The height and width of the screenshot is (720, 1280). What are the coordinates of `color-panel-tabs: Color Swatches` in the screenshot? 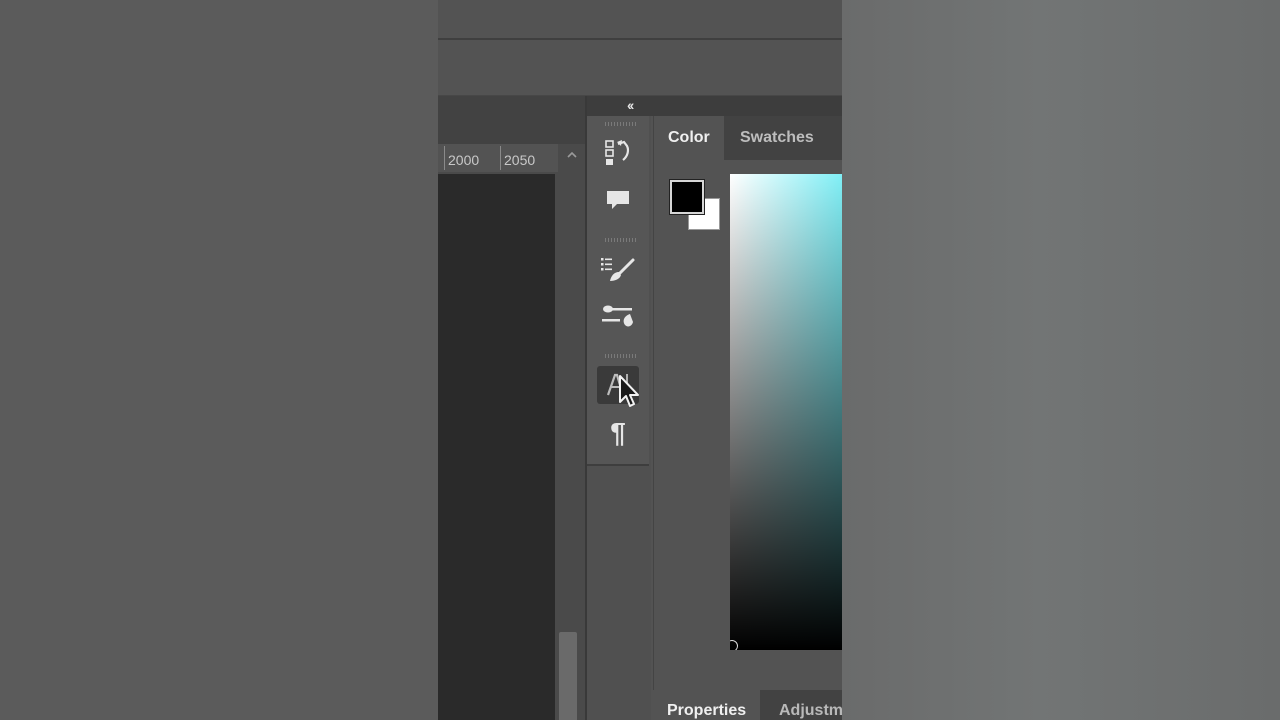 It's located at (748, 138).